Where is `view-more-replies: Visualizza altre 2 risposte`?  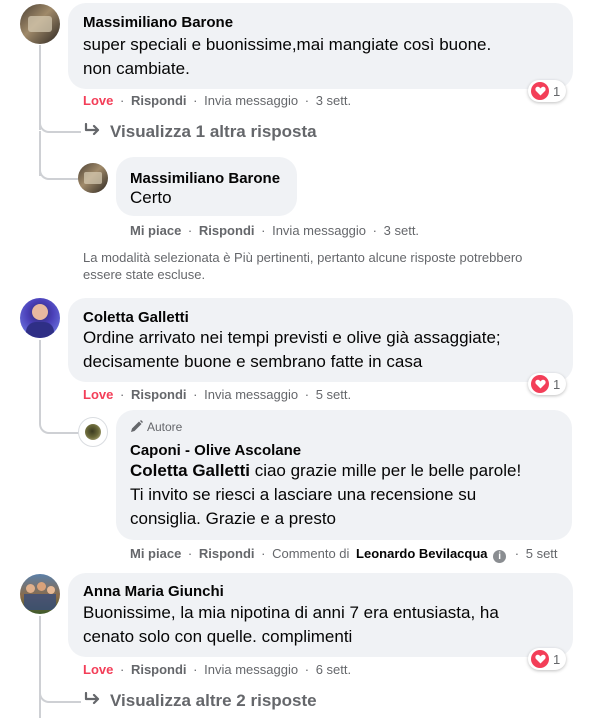 view-more-replies: Visualizza altre 2 risposte is located at coordinates (200, 700).